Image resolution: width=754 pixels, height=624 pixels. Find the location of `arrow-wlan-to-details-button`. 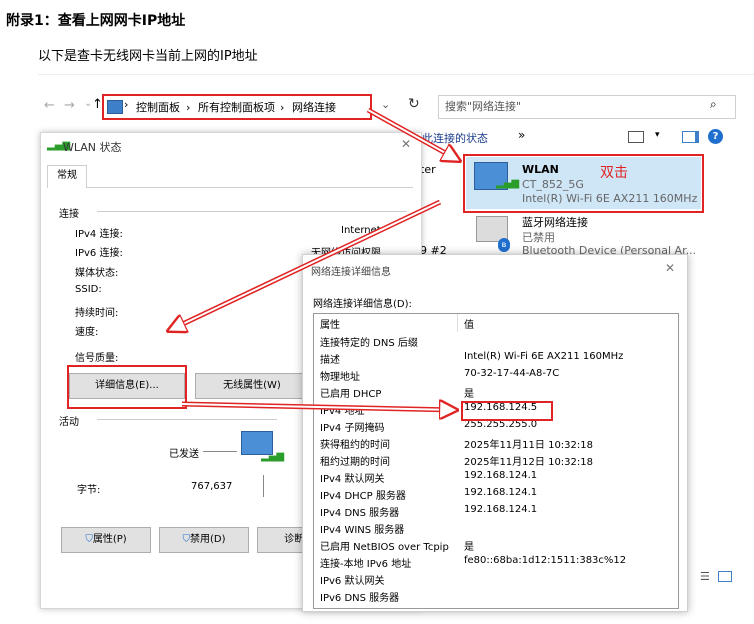

arrow-wlan-to-details-button is located at coordinates (306, 264).